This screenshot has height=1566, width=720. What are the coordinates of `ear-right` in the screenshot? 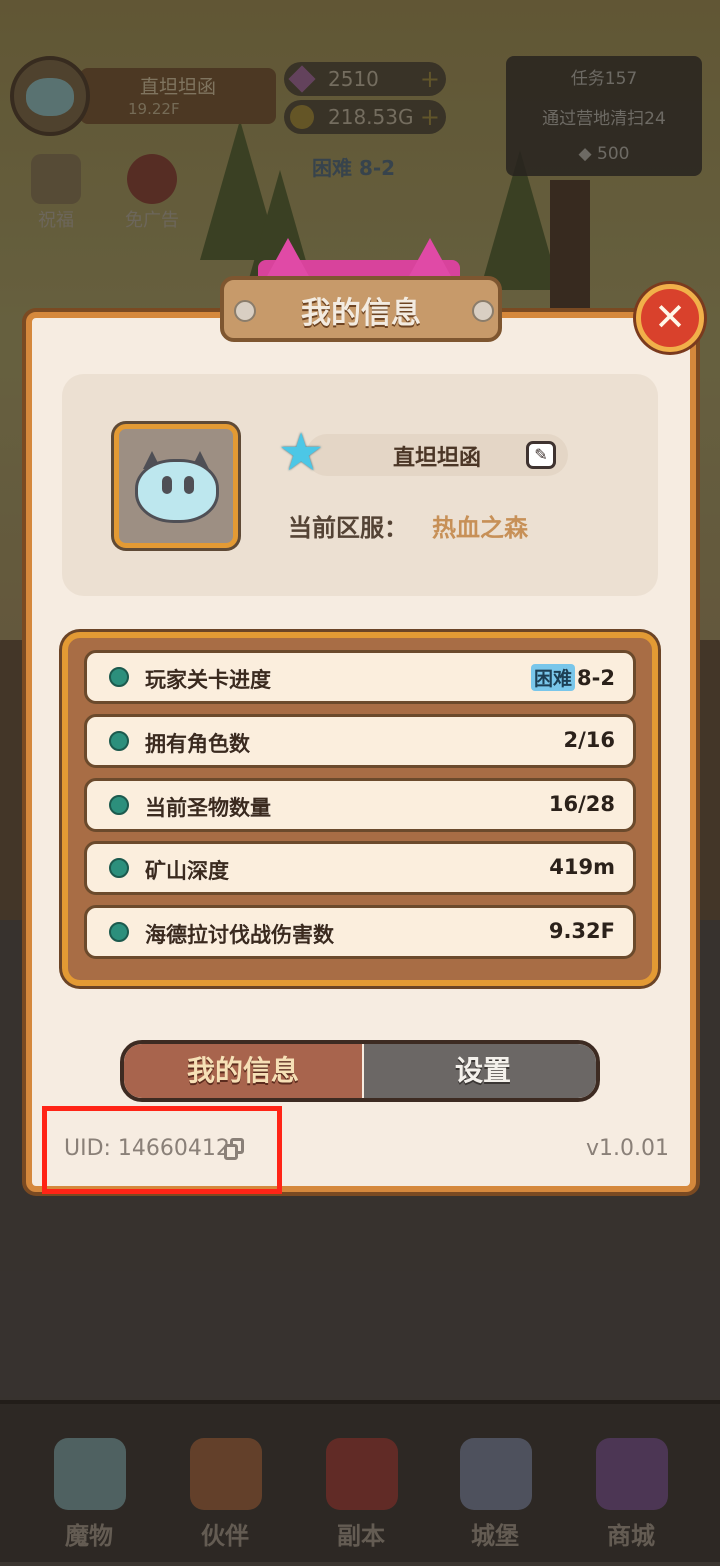 It's located at (430, 258).